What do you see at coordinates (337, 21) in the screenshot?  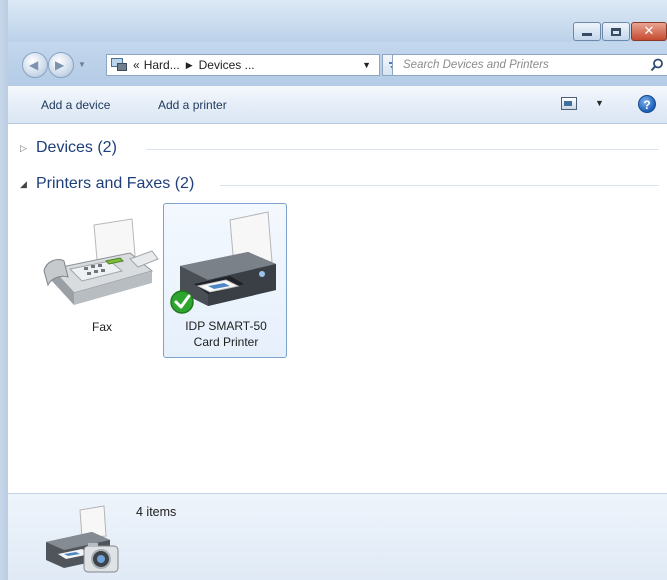 I see `title-bar: ✕` at bounding box center [337, 21].